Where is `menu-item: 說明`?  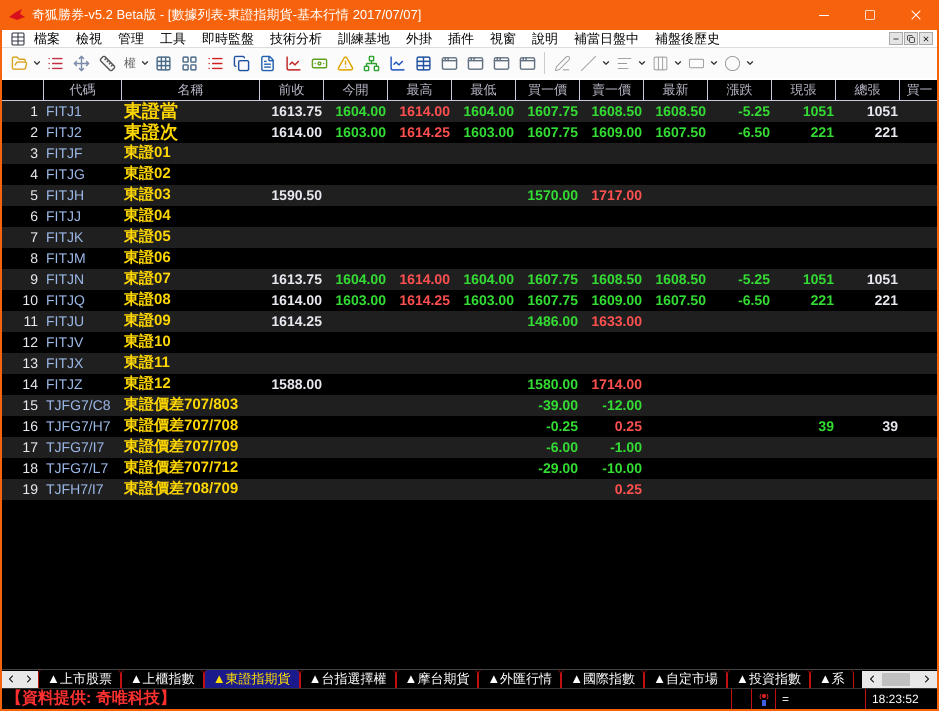 menu-item: 說明 is located at coordinates (545, 39).